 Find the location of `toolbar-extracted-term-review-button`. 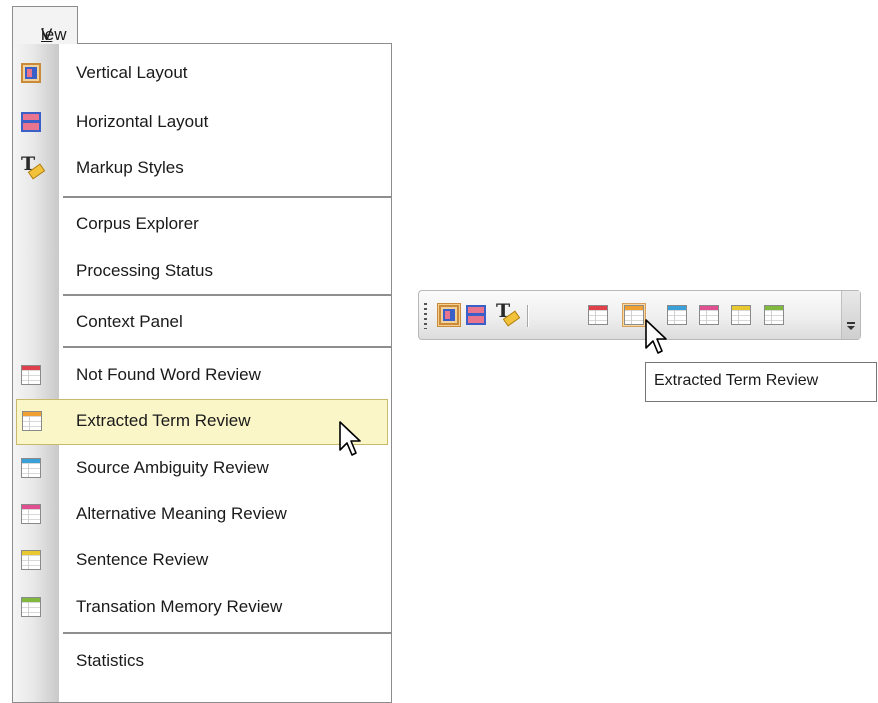

toolbar-extracted-term-review-button is located at coordinates (634, 315).